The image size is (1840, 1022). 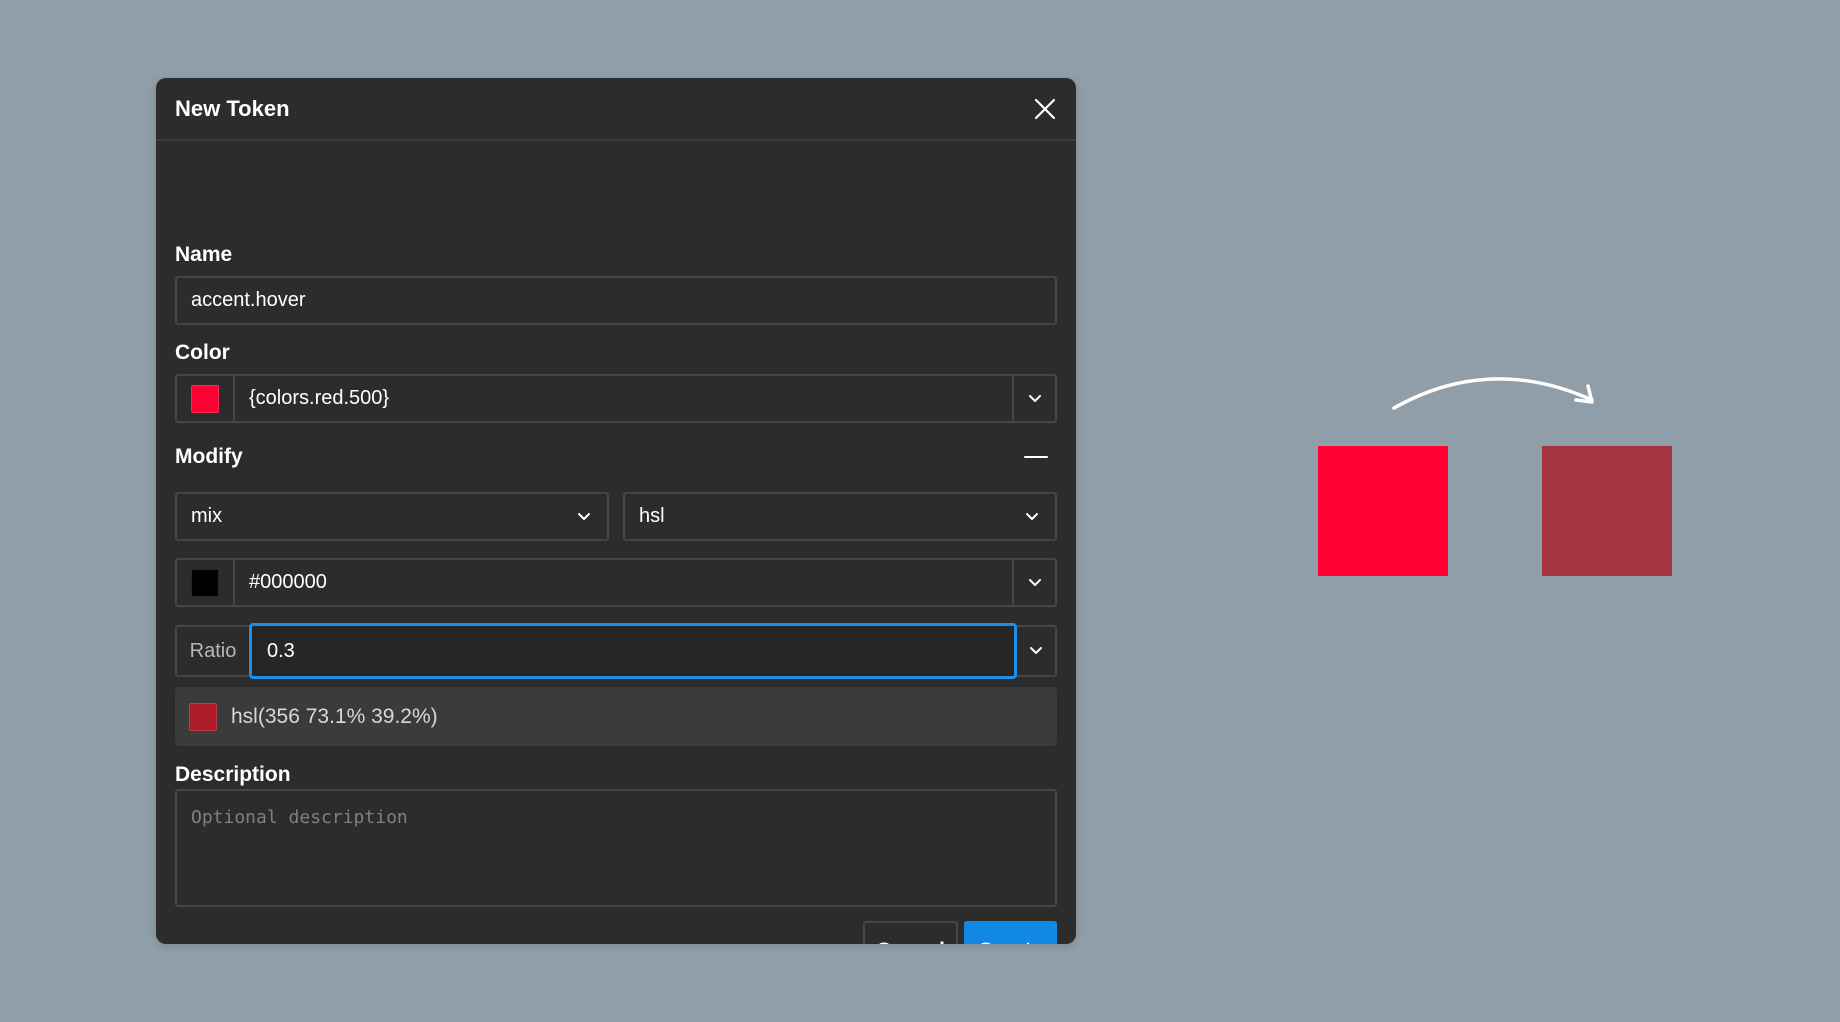 What do you see at coordinates (202, 352) in the screenshot?
I see `color-label: Color` at bounding box center [202, 352].